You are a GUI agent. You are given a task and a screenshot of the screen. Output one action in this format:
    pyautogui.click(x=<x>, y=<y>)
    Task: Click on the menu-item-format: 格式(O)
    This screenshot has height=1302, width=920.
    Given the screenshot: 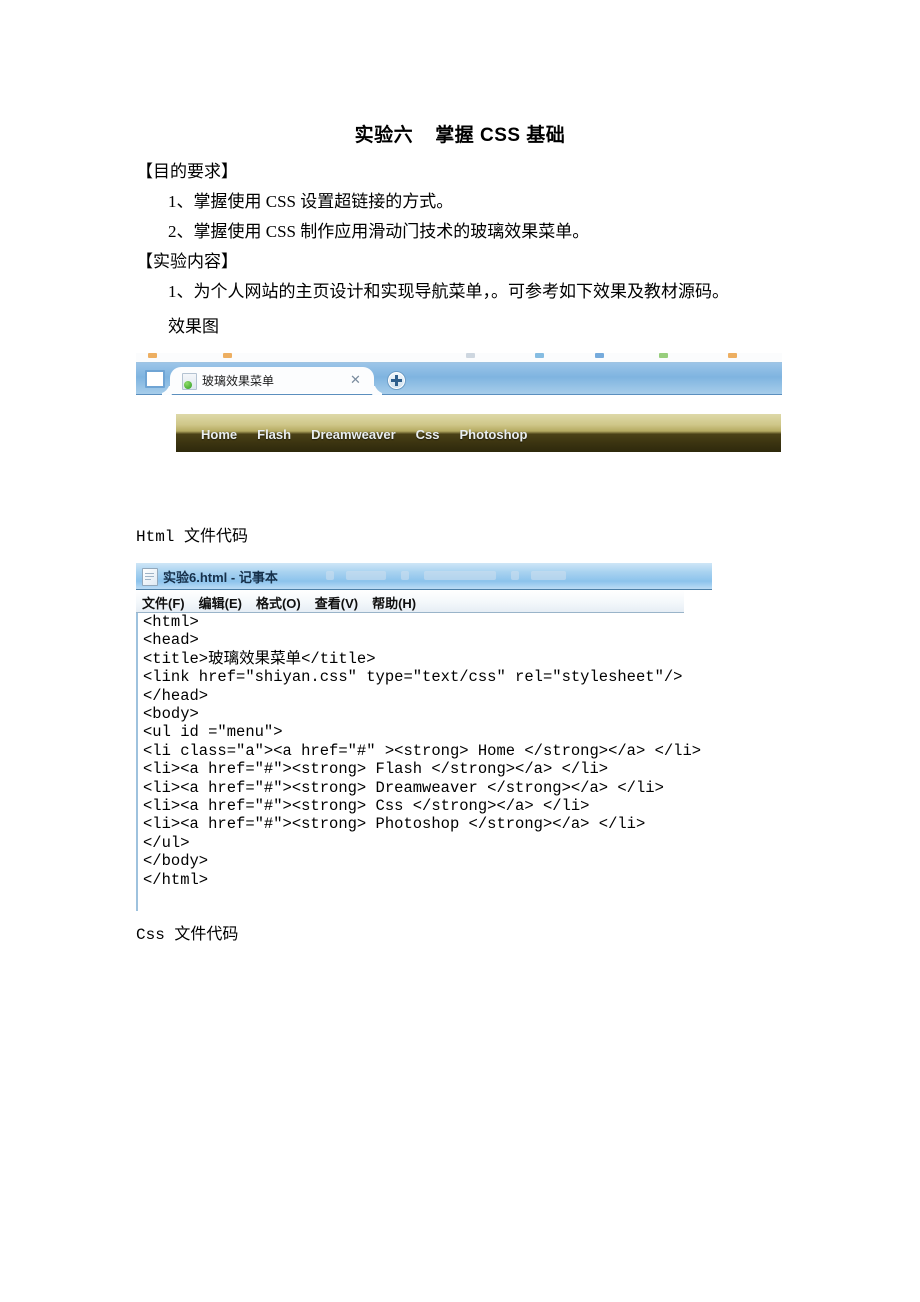 What is the action you would take?
    pyautogui.click(x=278, y=602)
    